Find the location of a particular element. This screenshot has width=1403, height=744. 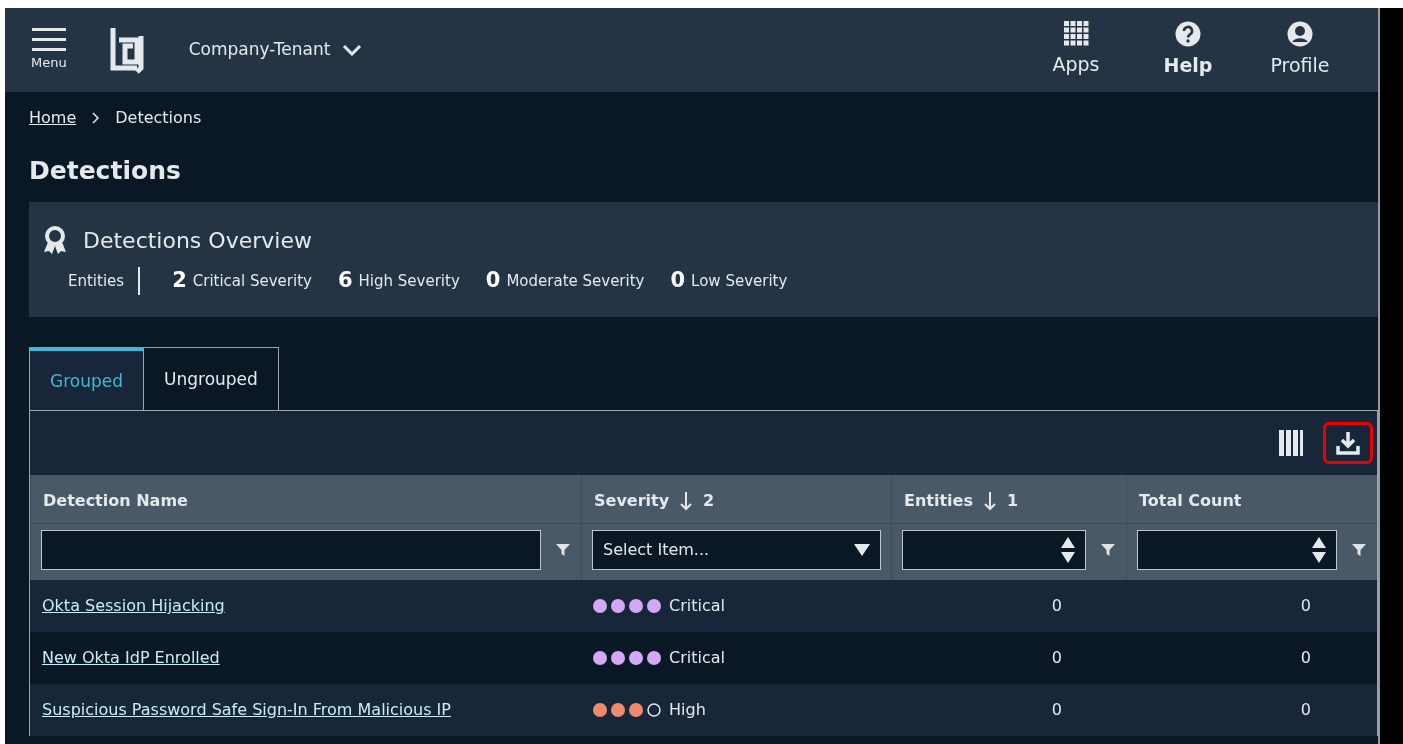

count-label: High Severity is located at coordinates (409, 281).